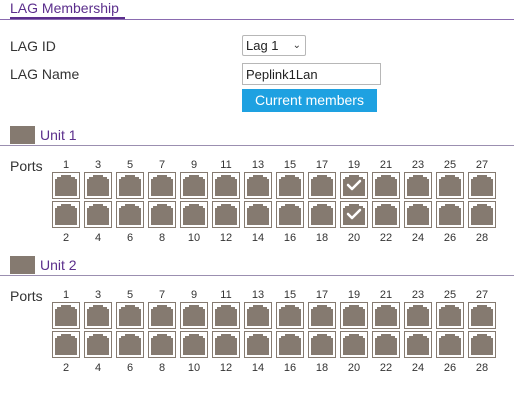 The width and height of the screenshot is (514, 400). Describe the element at coordinates (296, 45) in the screenshot. I see `chevron-down-icon: ⌄` at that location.